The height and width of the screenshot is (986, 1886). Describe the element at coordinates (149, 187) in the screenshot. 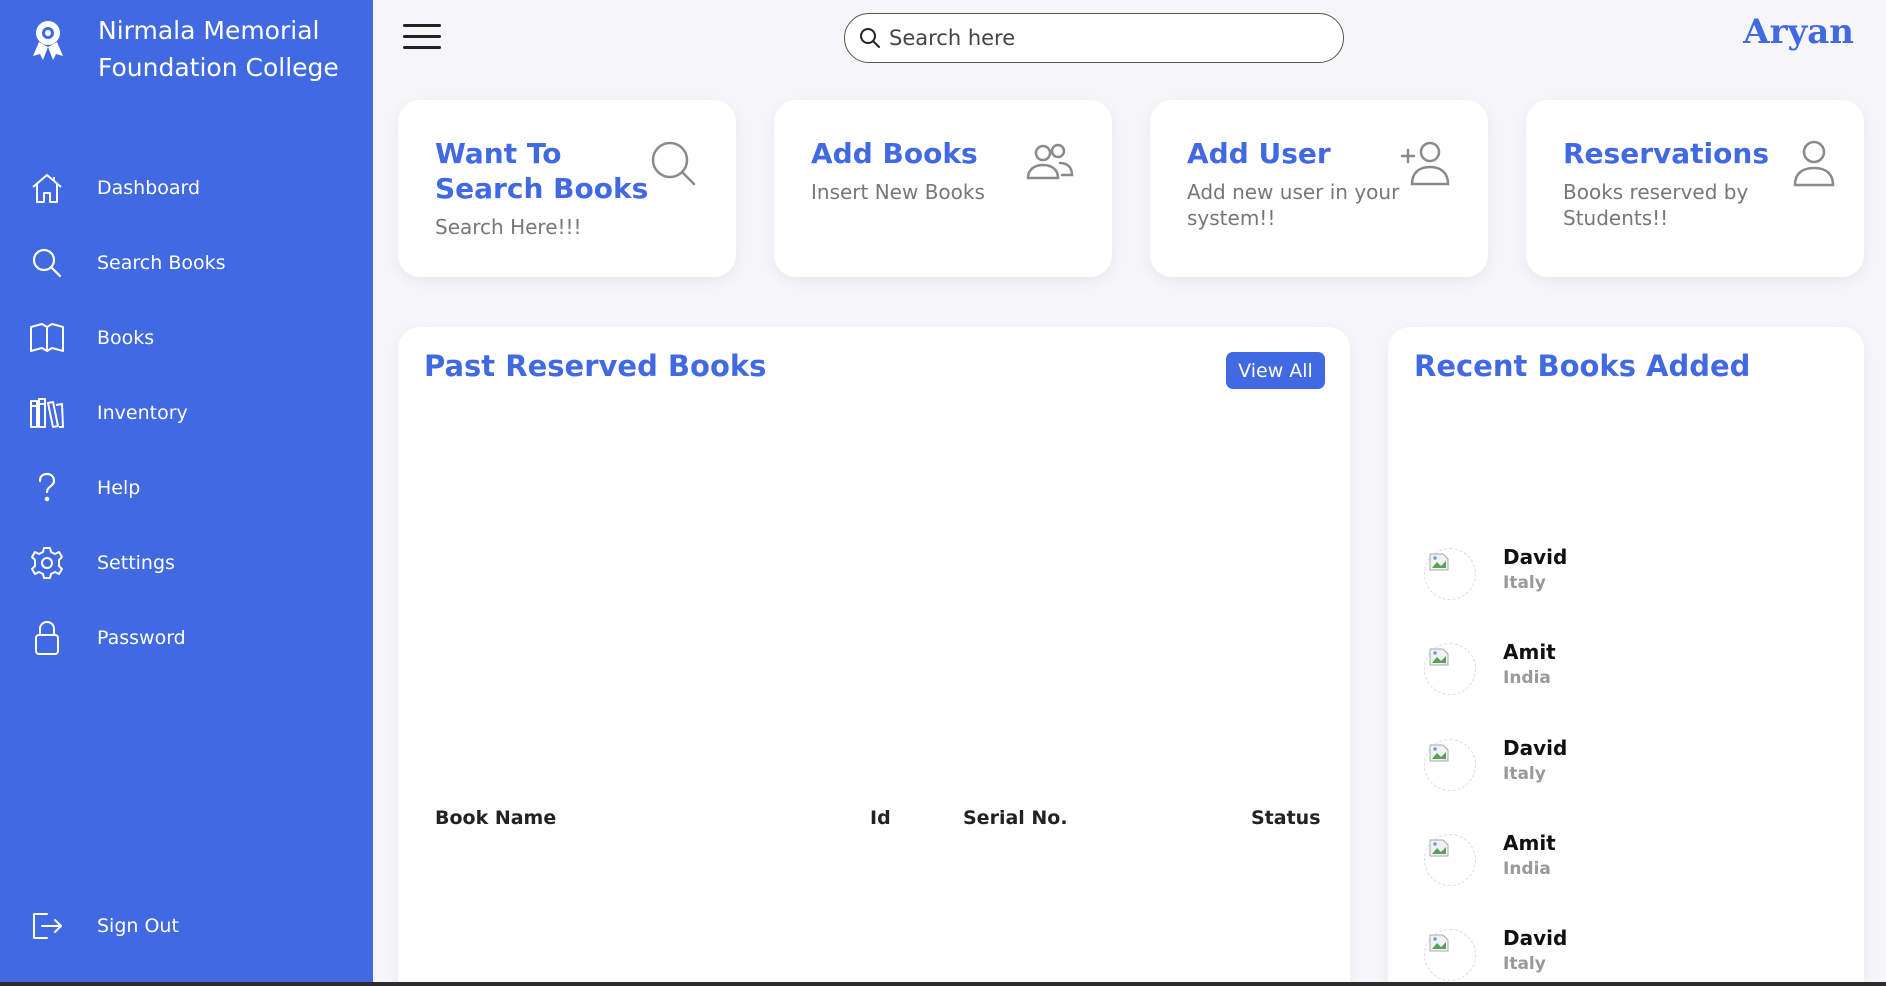

I see `sidebar-item-label: Dashboard` at that location.